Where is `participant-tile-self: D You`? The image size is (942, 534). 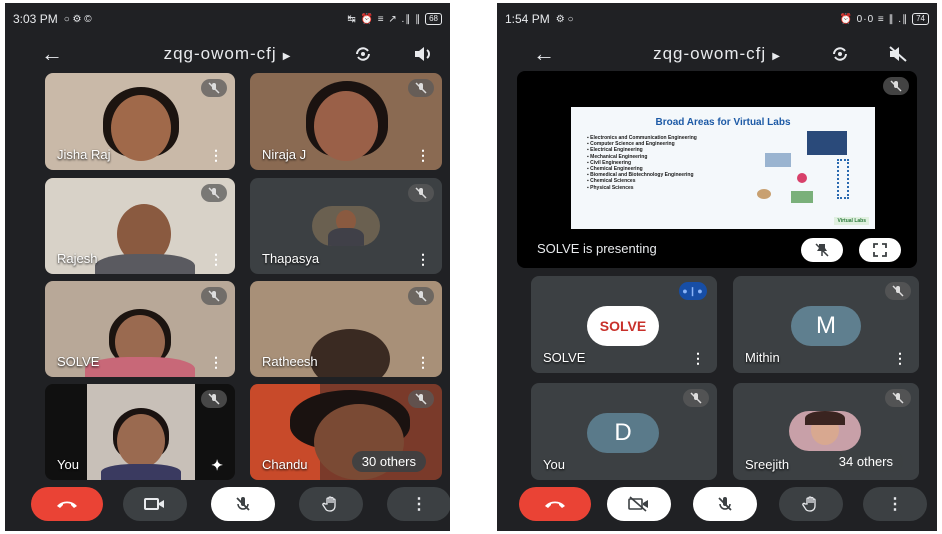
participant-tile-self: D You is located at coordinates (624, 431).